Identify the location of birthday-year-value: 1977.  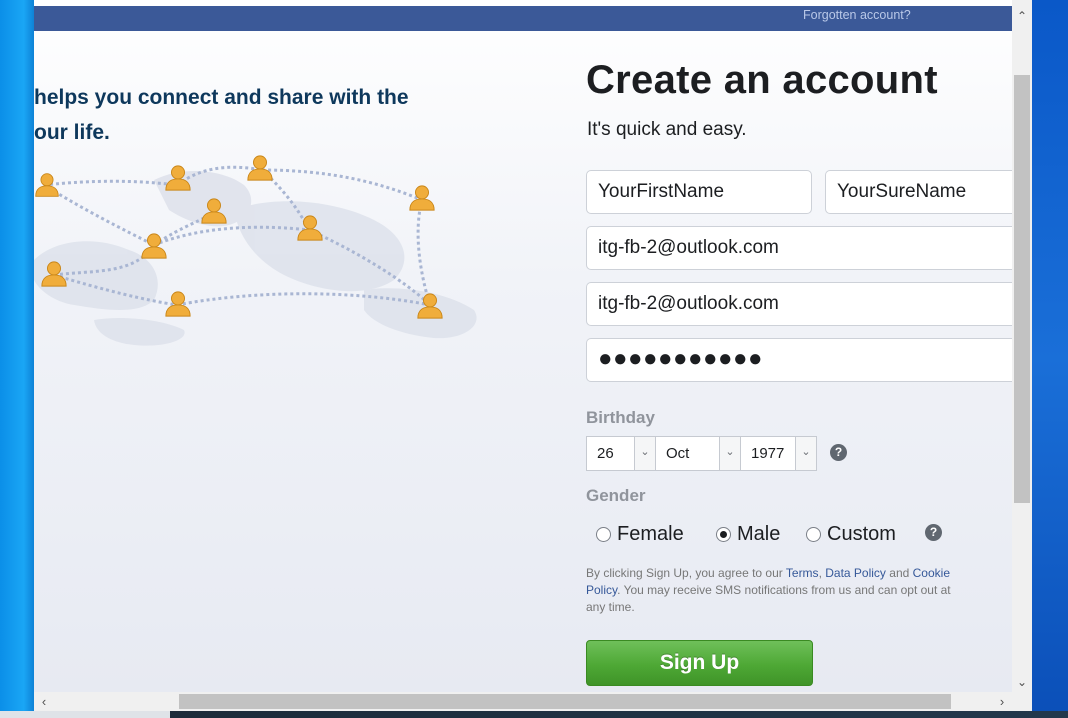
(768, 453).